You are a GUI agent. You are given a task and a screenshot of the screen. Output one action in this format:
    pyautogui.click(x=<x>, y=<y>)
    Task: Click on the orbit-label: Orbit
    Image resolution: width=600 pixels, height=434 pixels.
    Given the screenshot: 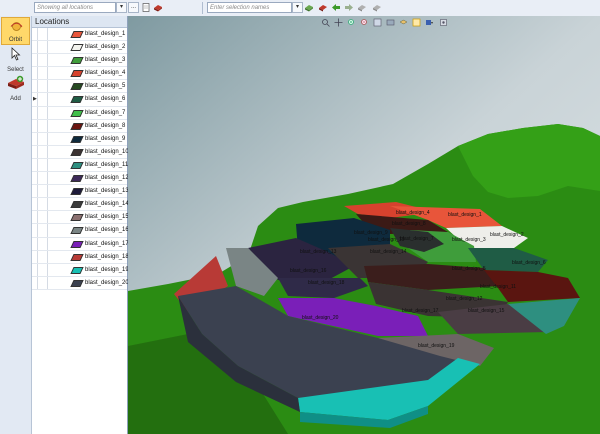 What is the action you would take?
    pyautogui.click(x=15, y=40)
    